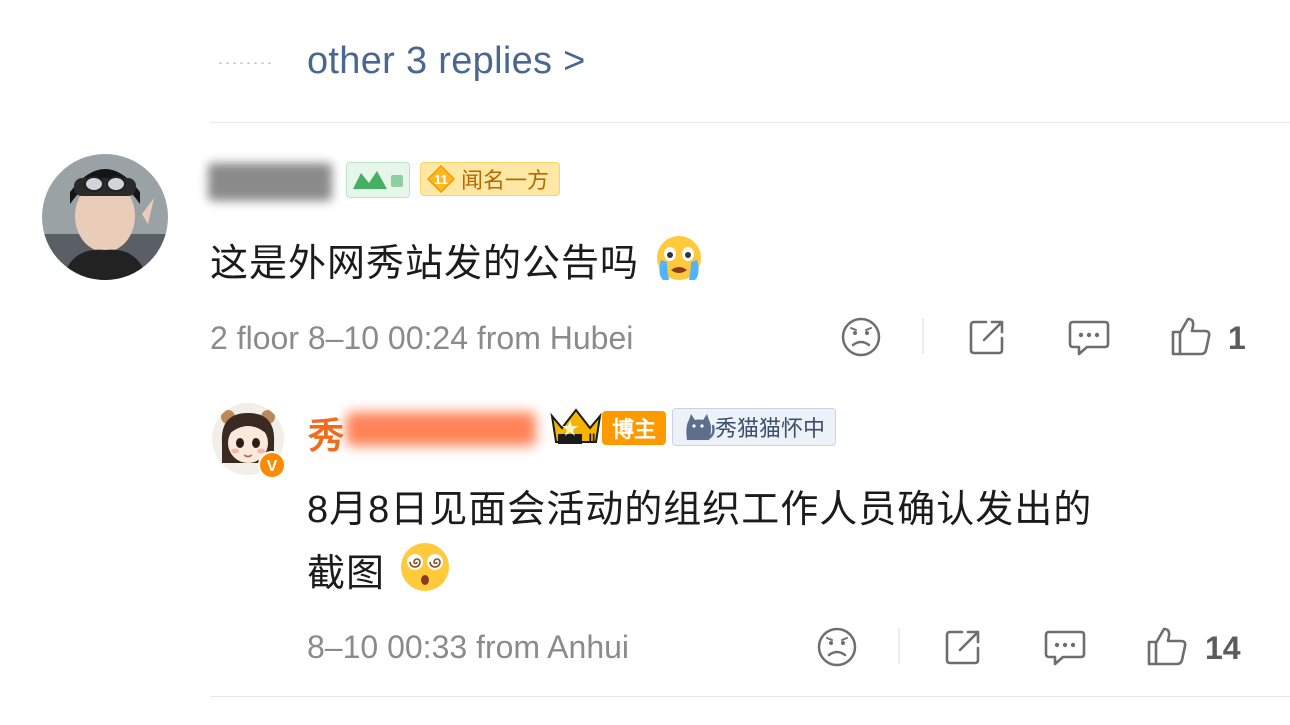  What do you see at coordinates (425, 264) in the screenshot?
I see `comment-text-content: 这是外网秀站发的公告吗` at bounding box center [425, 264].